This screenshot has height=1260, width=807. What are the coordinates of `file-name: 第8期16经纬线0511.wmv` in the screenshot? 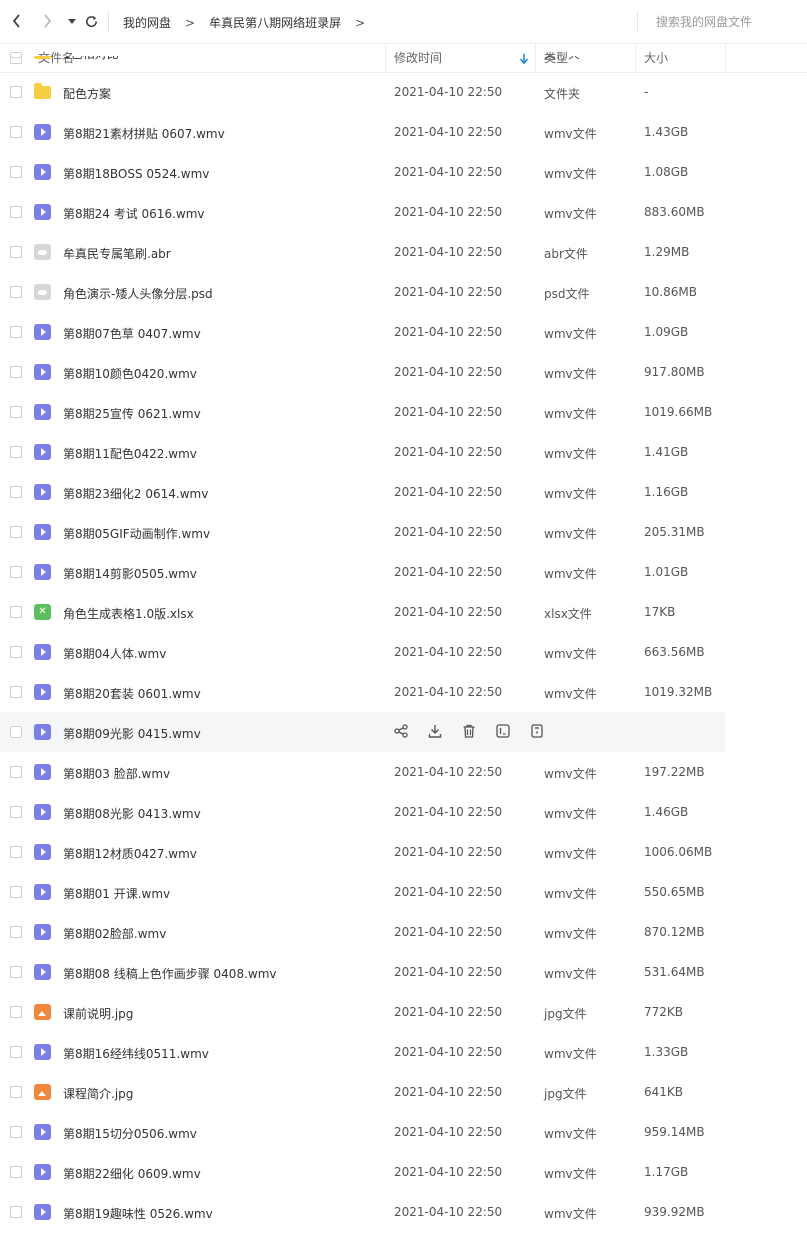 It's located at (136, 1053).